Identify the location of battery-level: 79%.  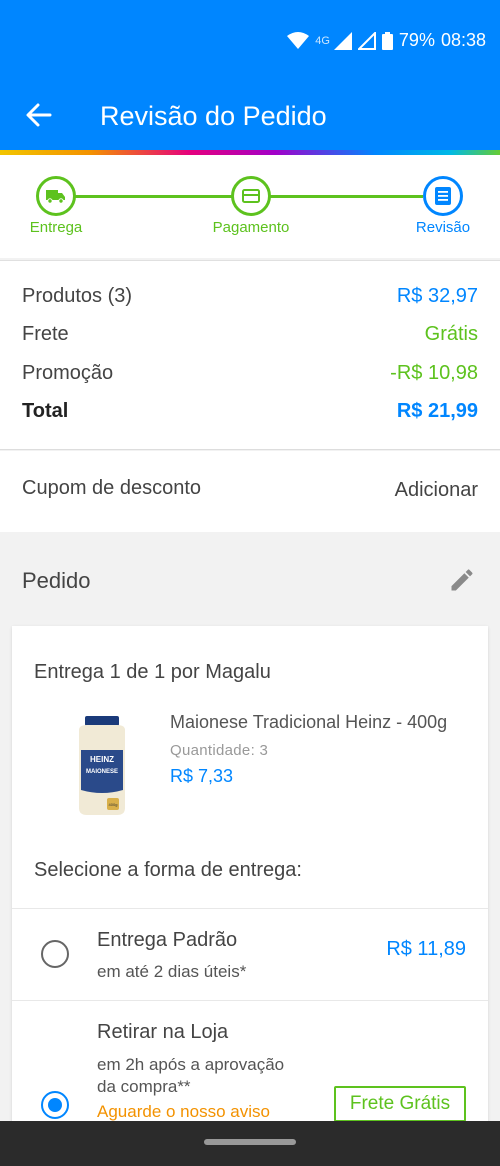
(416, 40).